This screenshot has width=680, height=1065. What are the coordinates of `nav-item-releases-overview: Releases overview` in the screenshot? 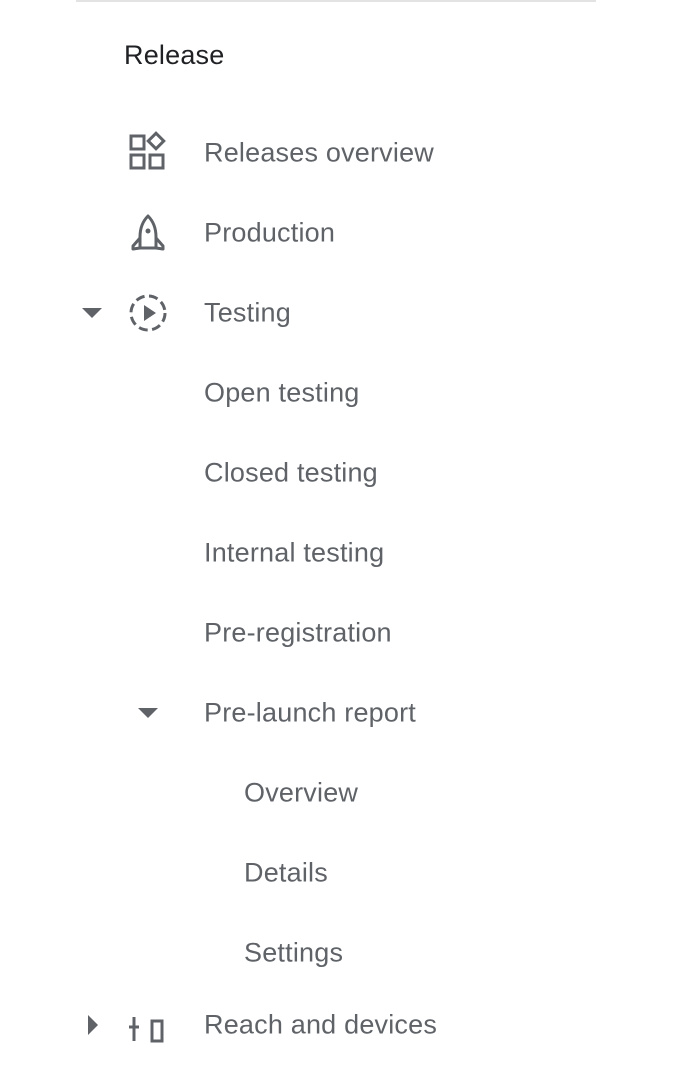 It's located at (340, 153).